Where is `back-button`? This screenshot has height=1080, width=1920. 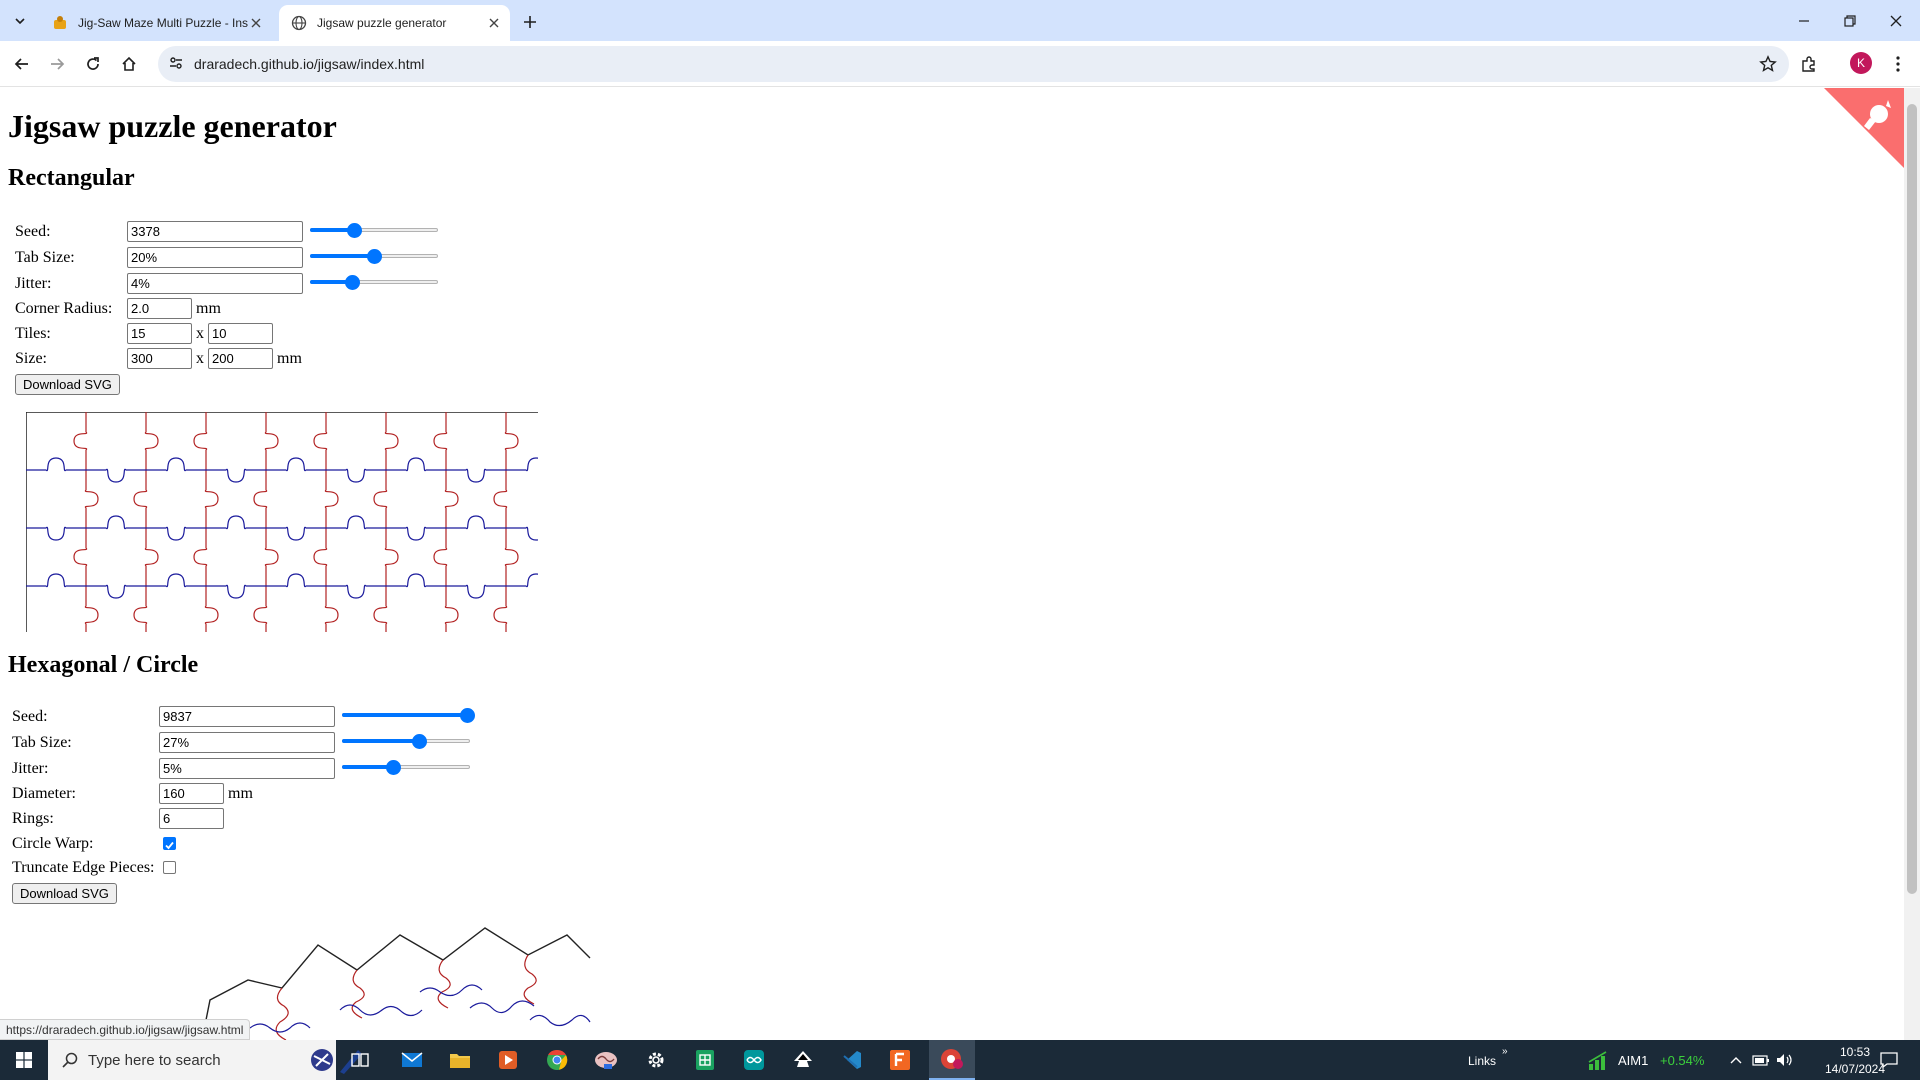 back-button is located at coordinates (22, 64).